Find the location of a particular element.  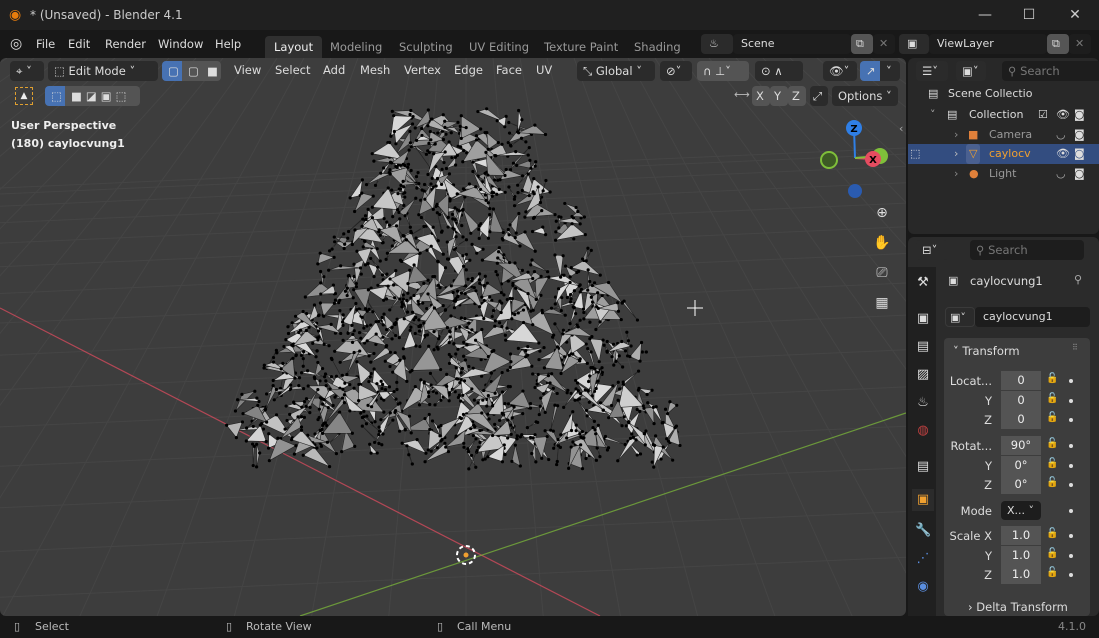

menu-help: Help is located at coordinates (228, 44).